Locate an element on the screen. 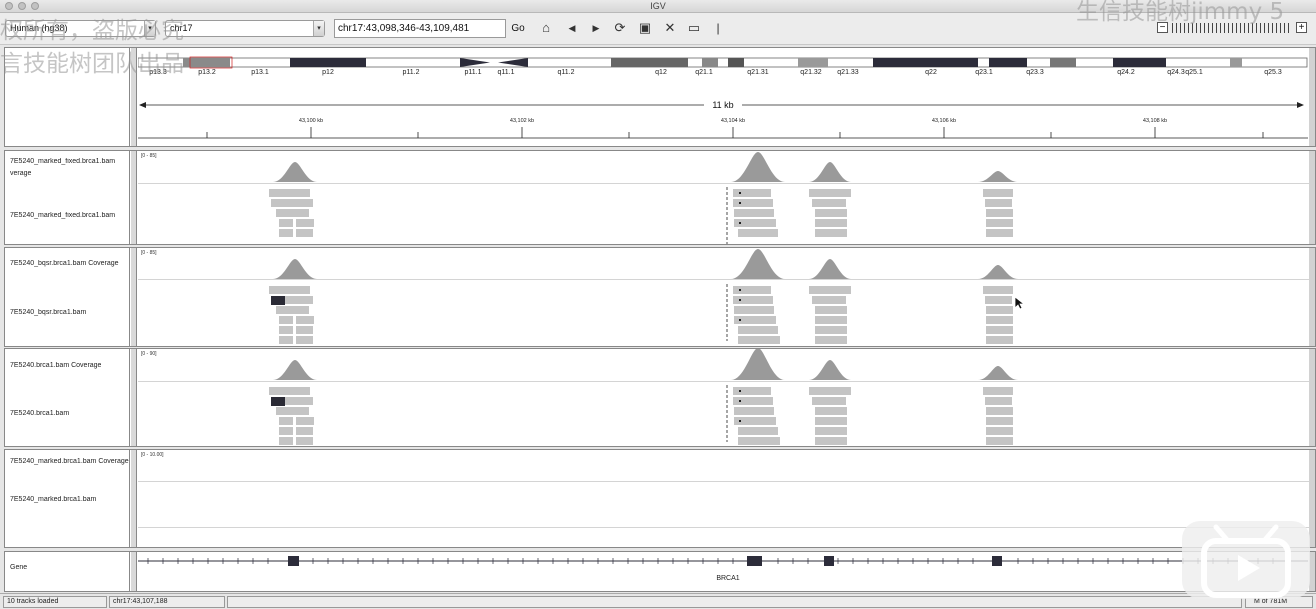 The height and width of the screenshot is (609, 1316). track-data-3: [0 - 90] is located at coordinates (723, 397).